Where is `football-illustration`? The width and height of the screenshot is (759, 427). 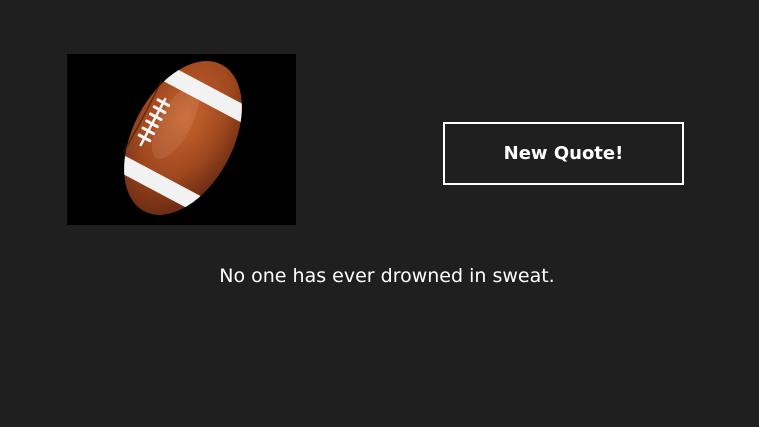 football-illustration is located at coordinates (182, 139).